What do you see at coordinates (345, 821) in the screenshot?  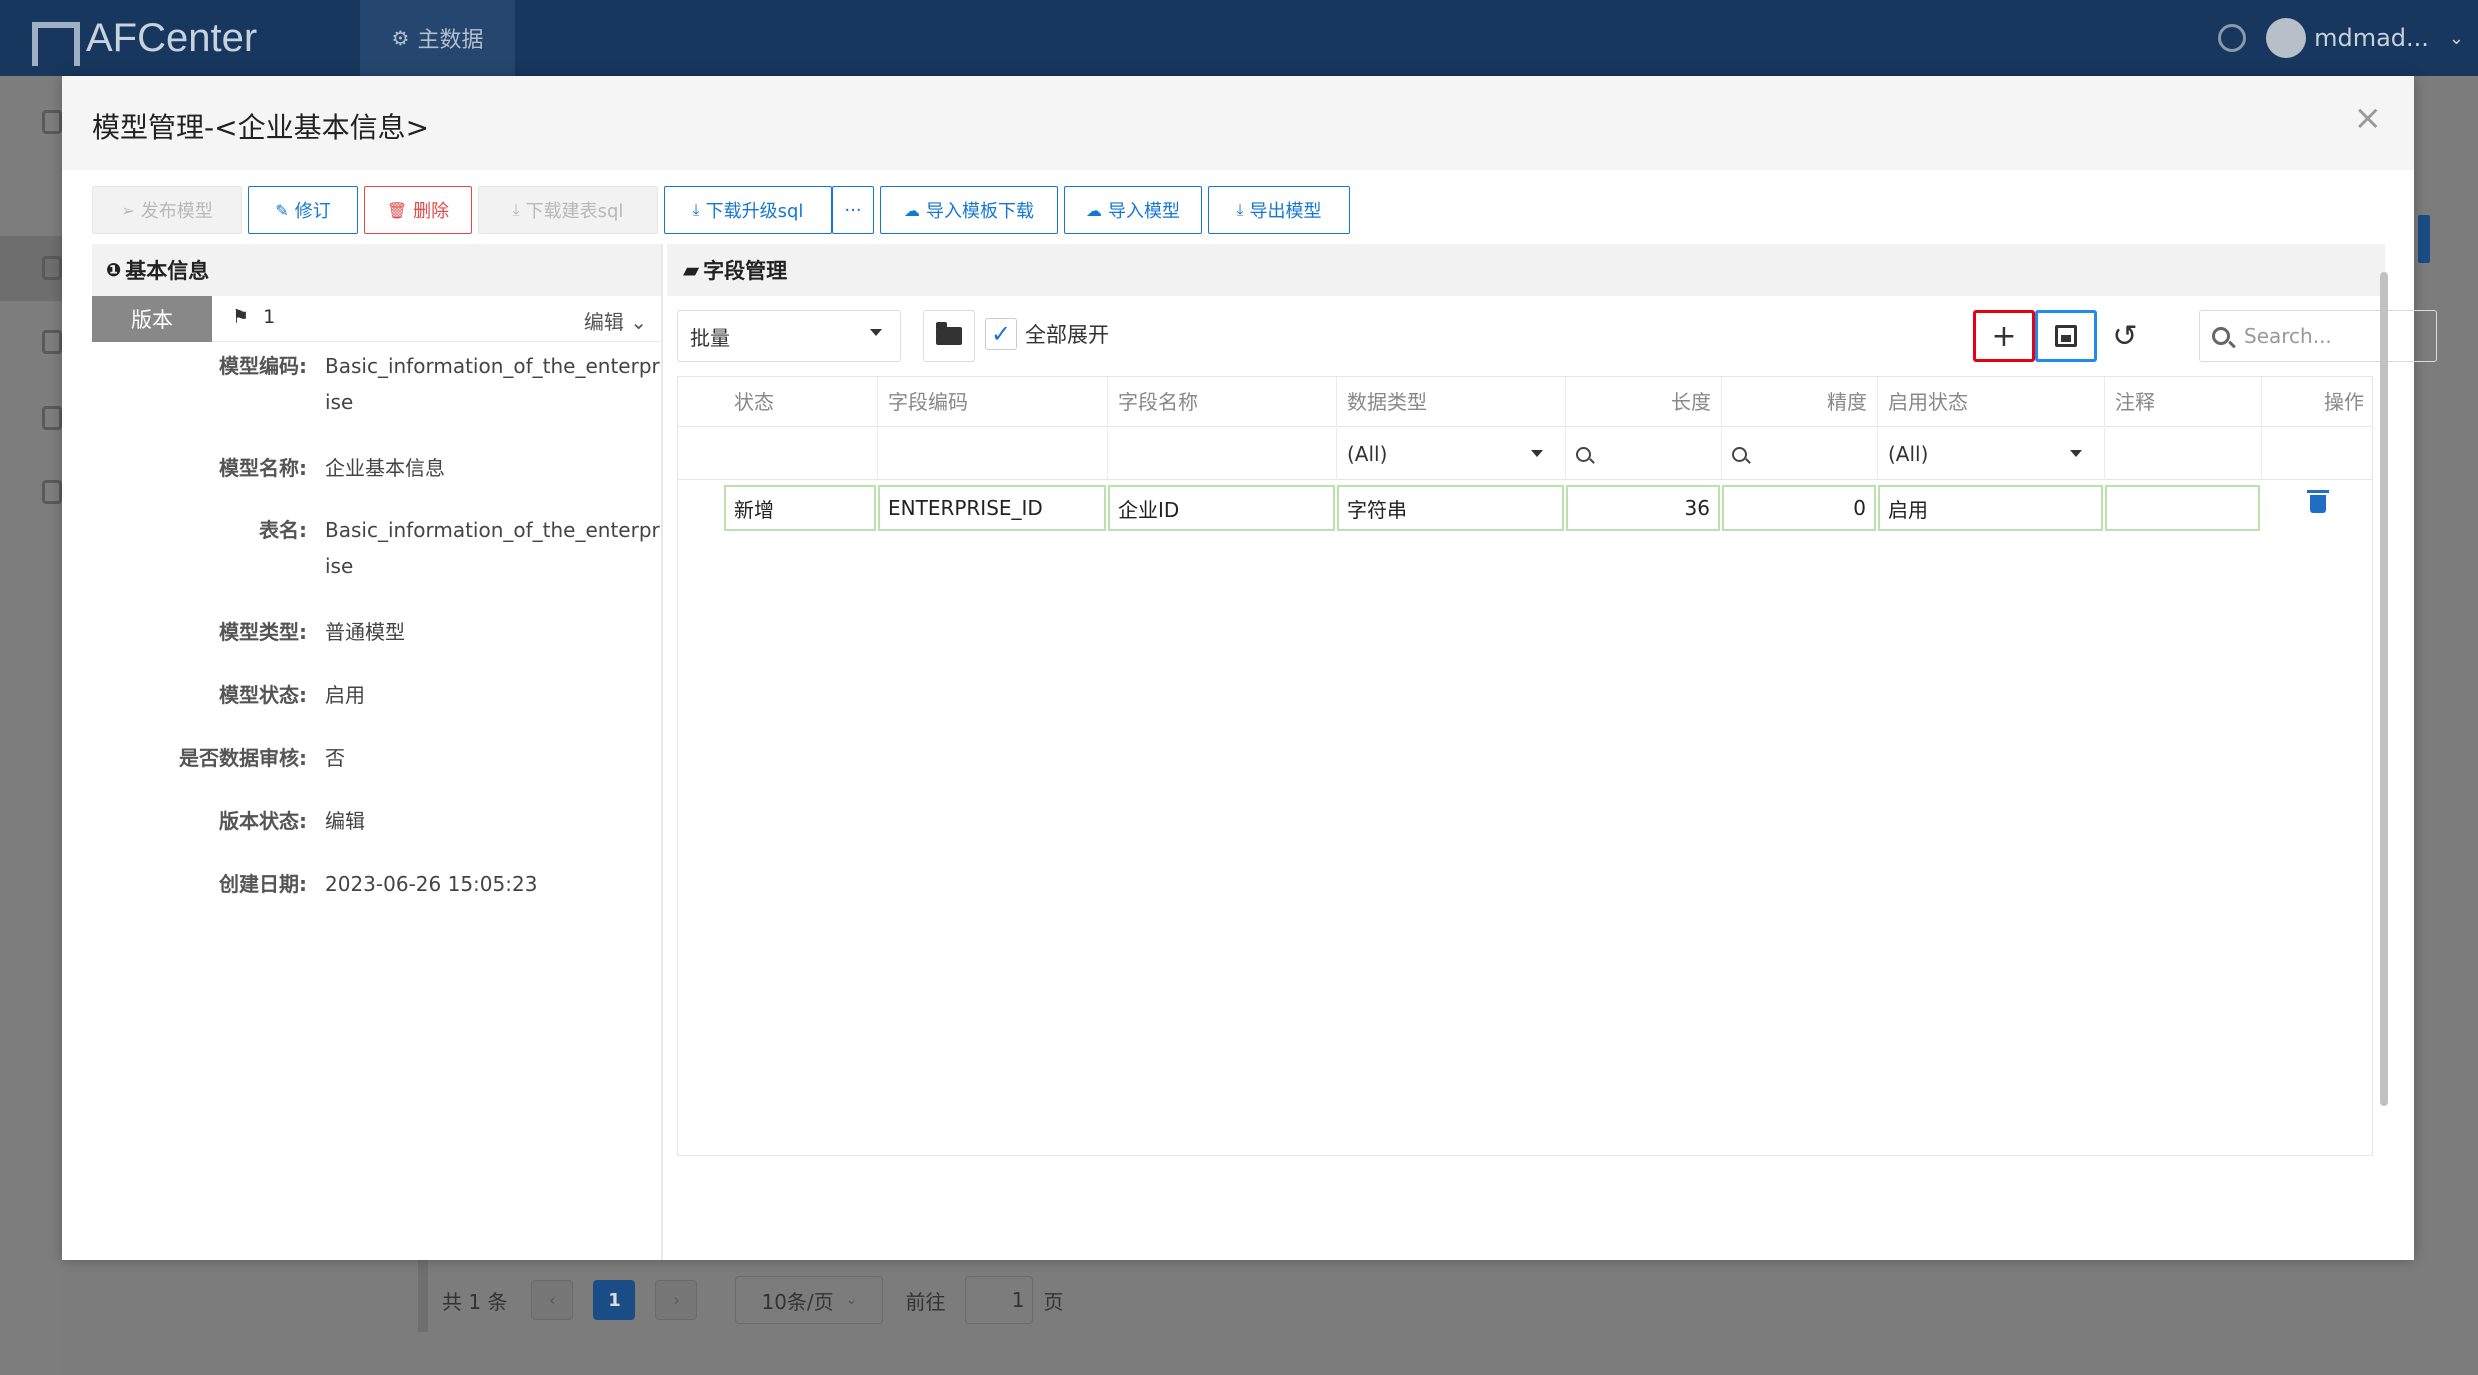 I see `info-value: 编辑` at bounding box center [345, 821].